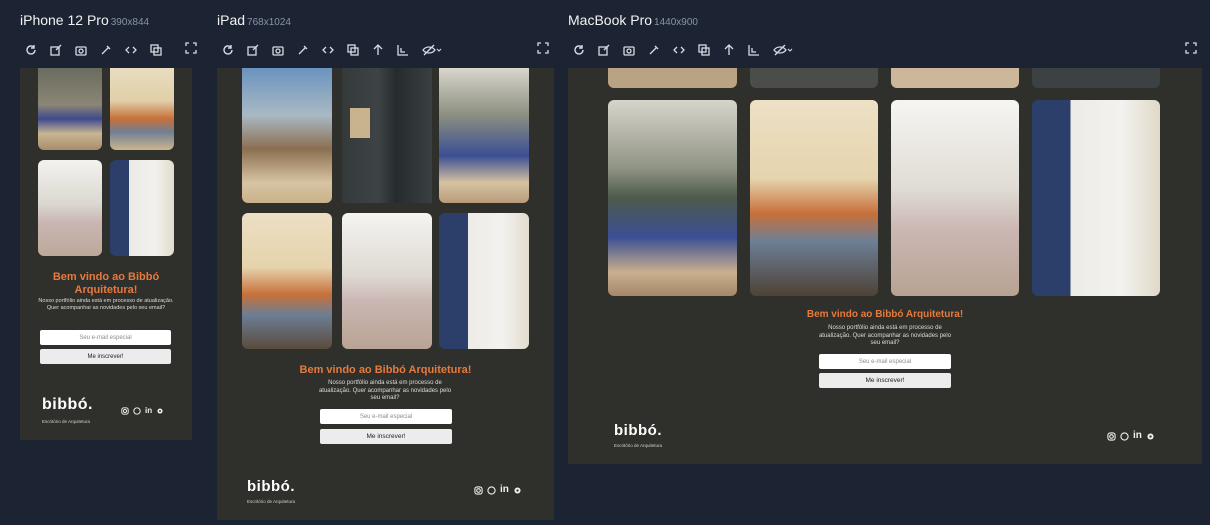 The height and width of the screenshot is (525, 1210). What do you see at coordinates (287, 135) in the screenshot?
I see `photo-woman-reading` at bounding box center [287, 135].